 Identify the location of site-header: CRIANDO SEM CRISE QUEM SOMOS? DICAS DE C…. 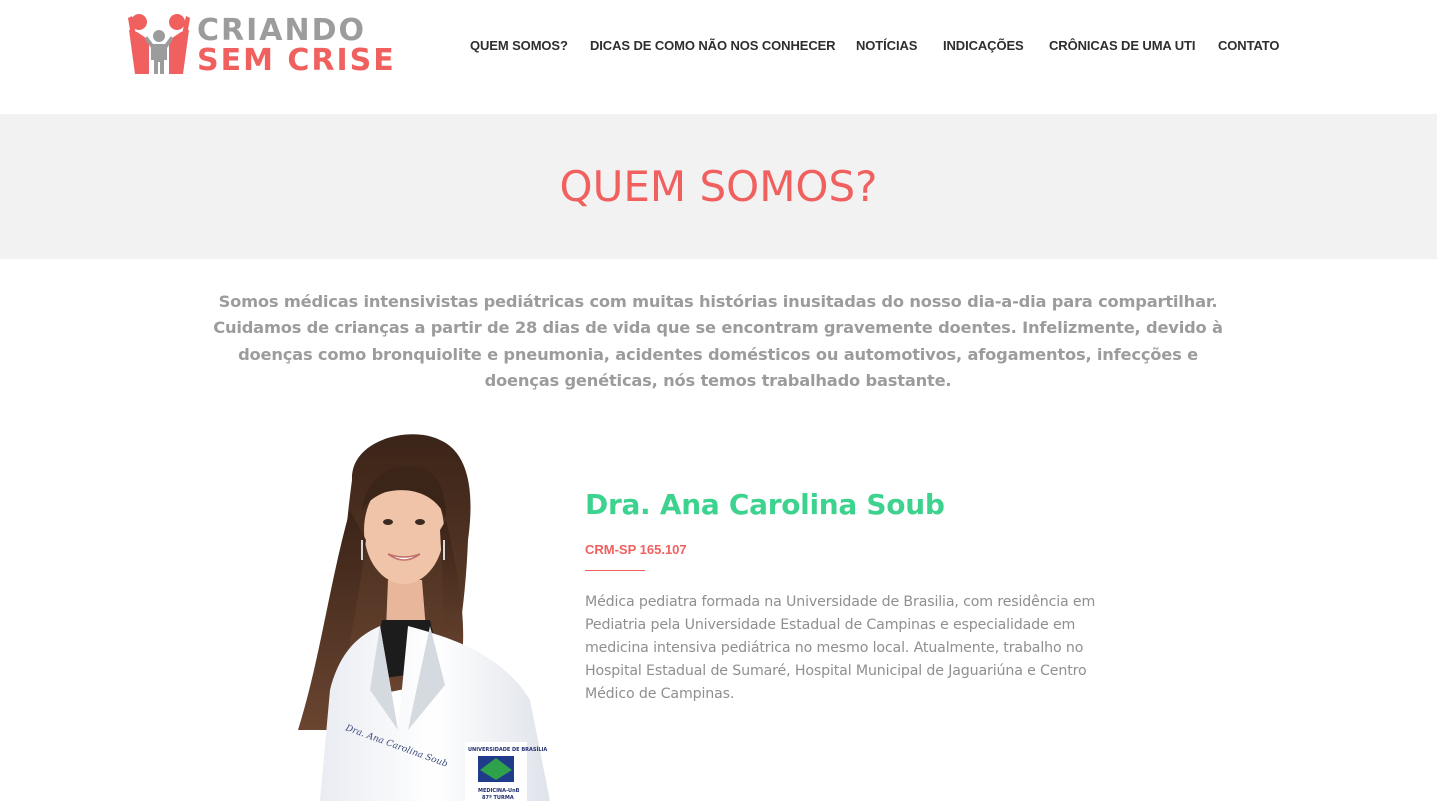
(718, 57).